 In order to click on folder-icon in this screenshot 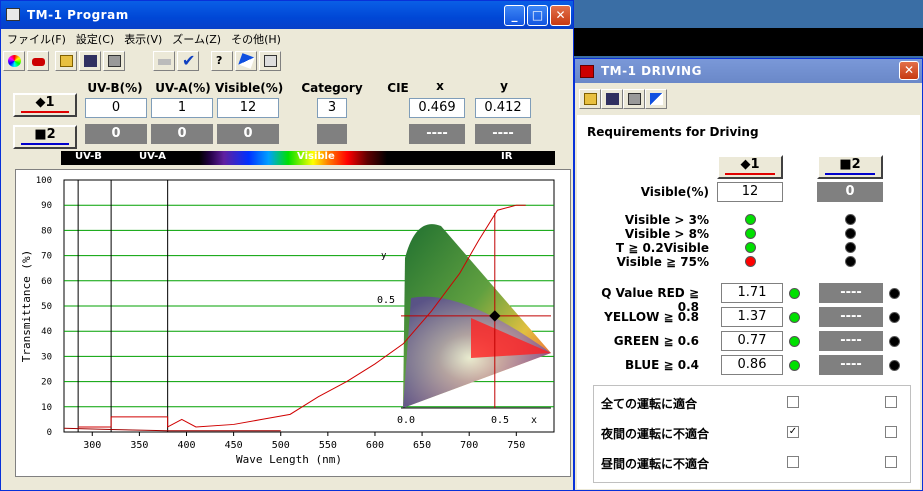, I will do `click(590, 99)`.